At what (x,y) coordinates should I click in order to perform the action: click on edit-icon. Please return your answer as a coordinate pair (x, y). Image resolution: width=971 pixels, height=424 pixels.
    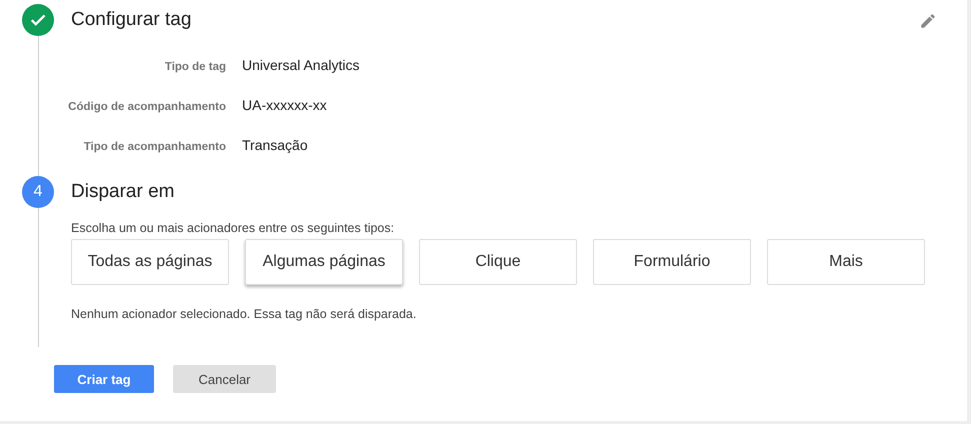
    Looking at the image, I should click on (928, 21).